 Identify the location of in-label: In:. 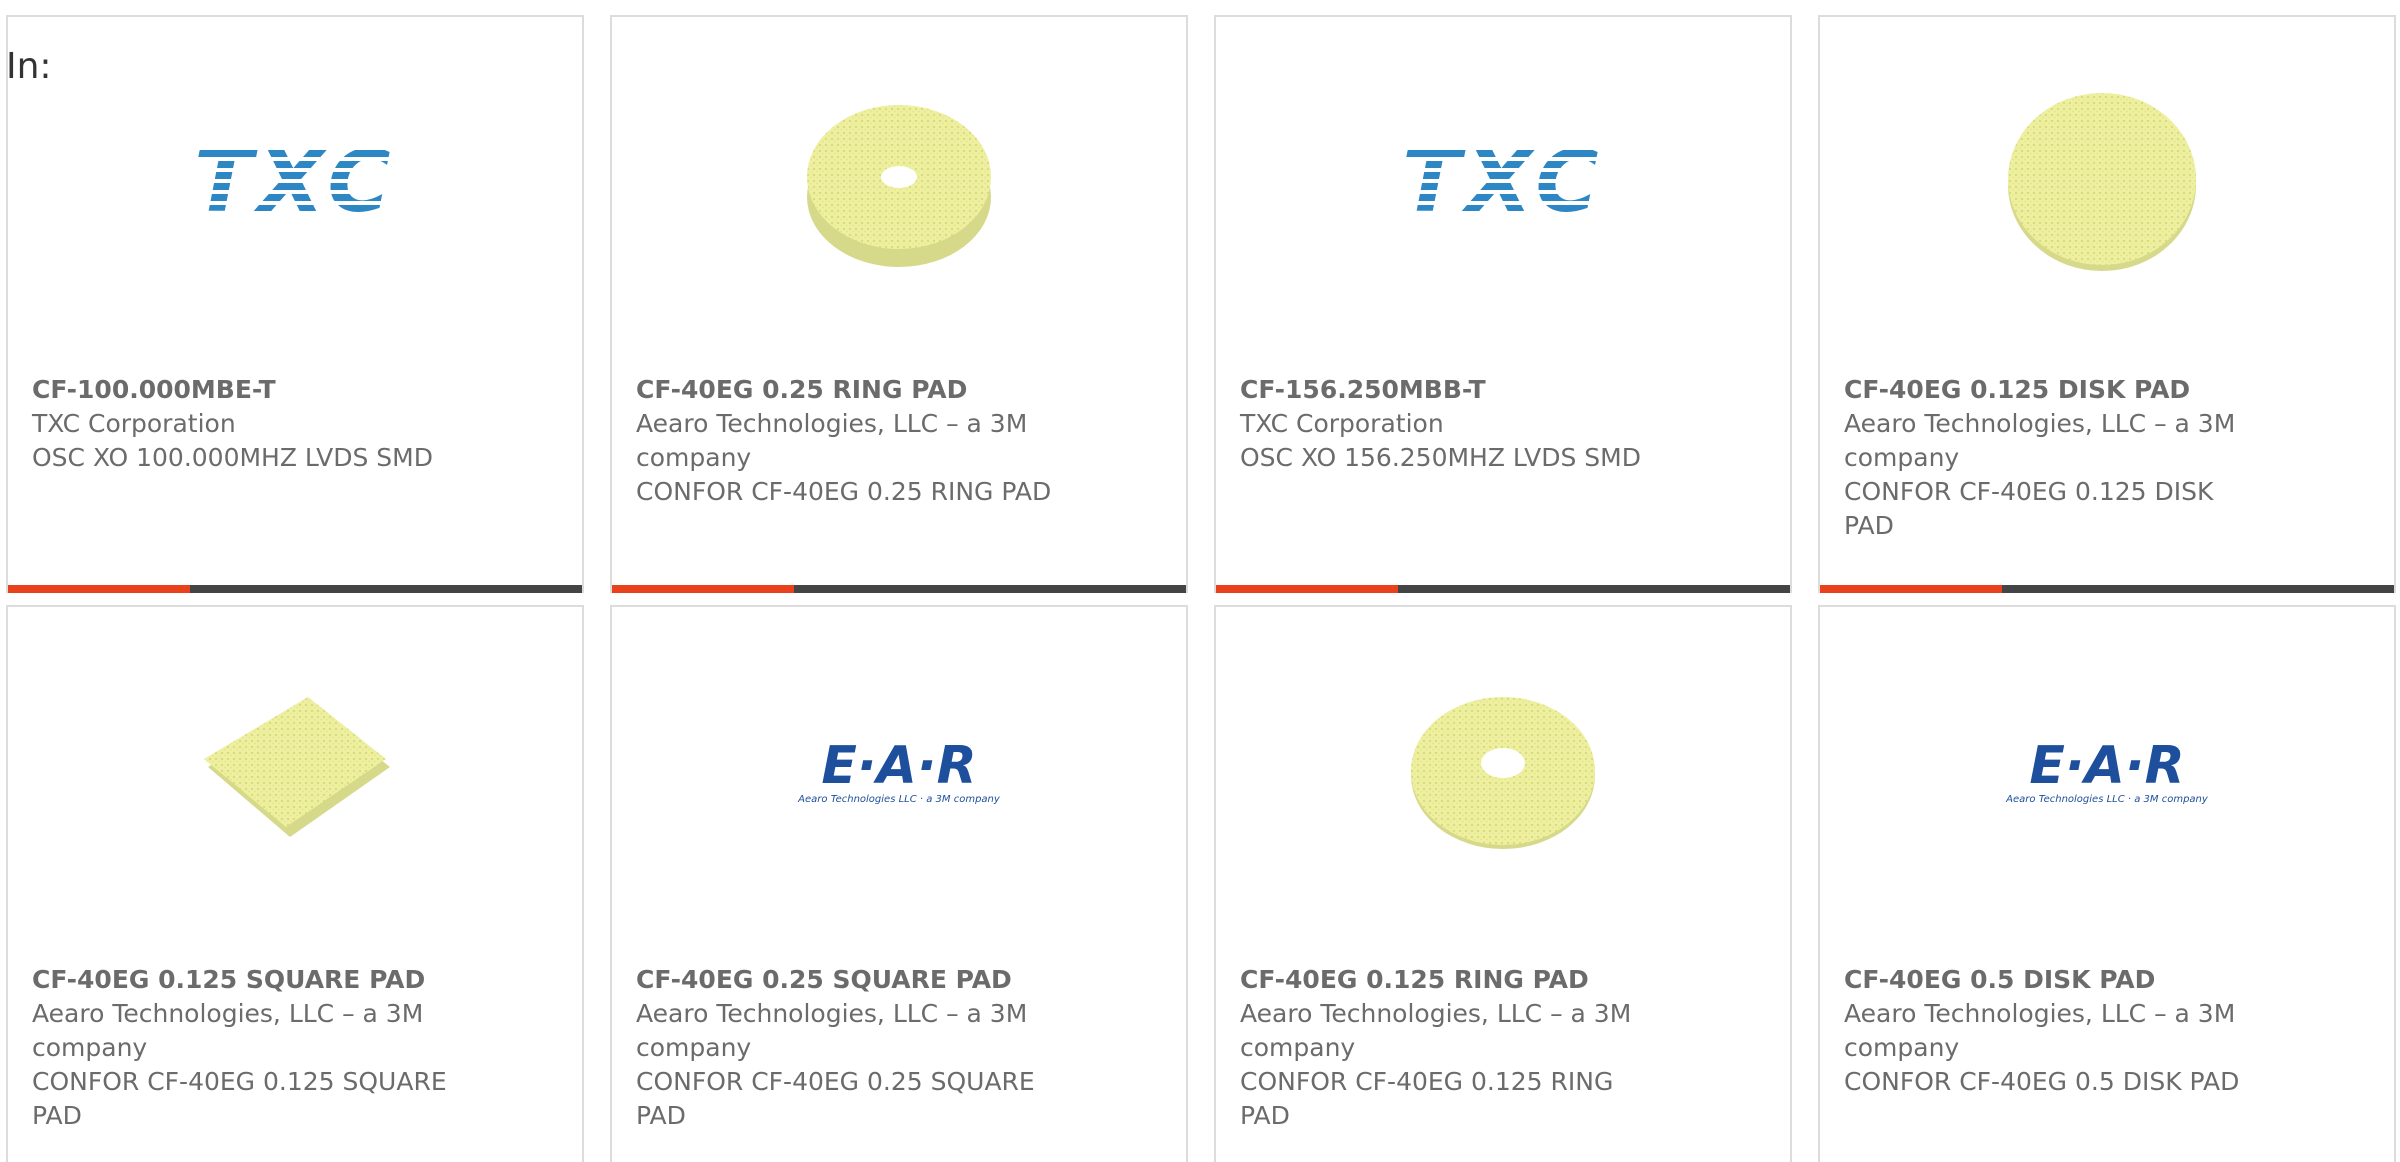
(29, 66).